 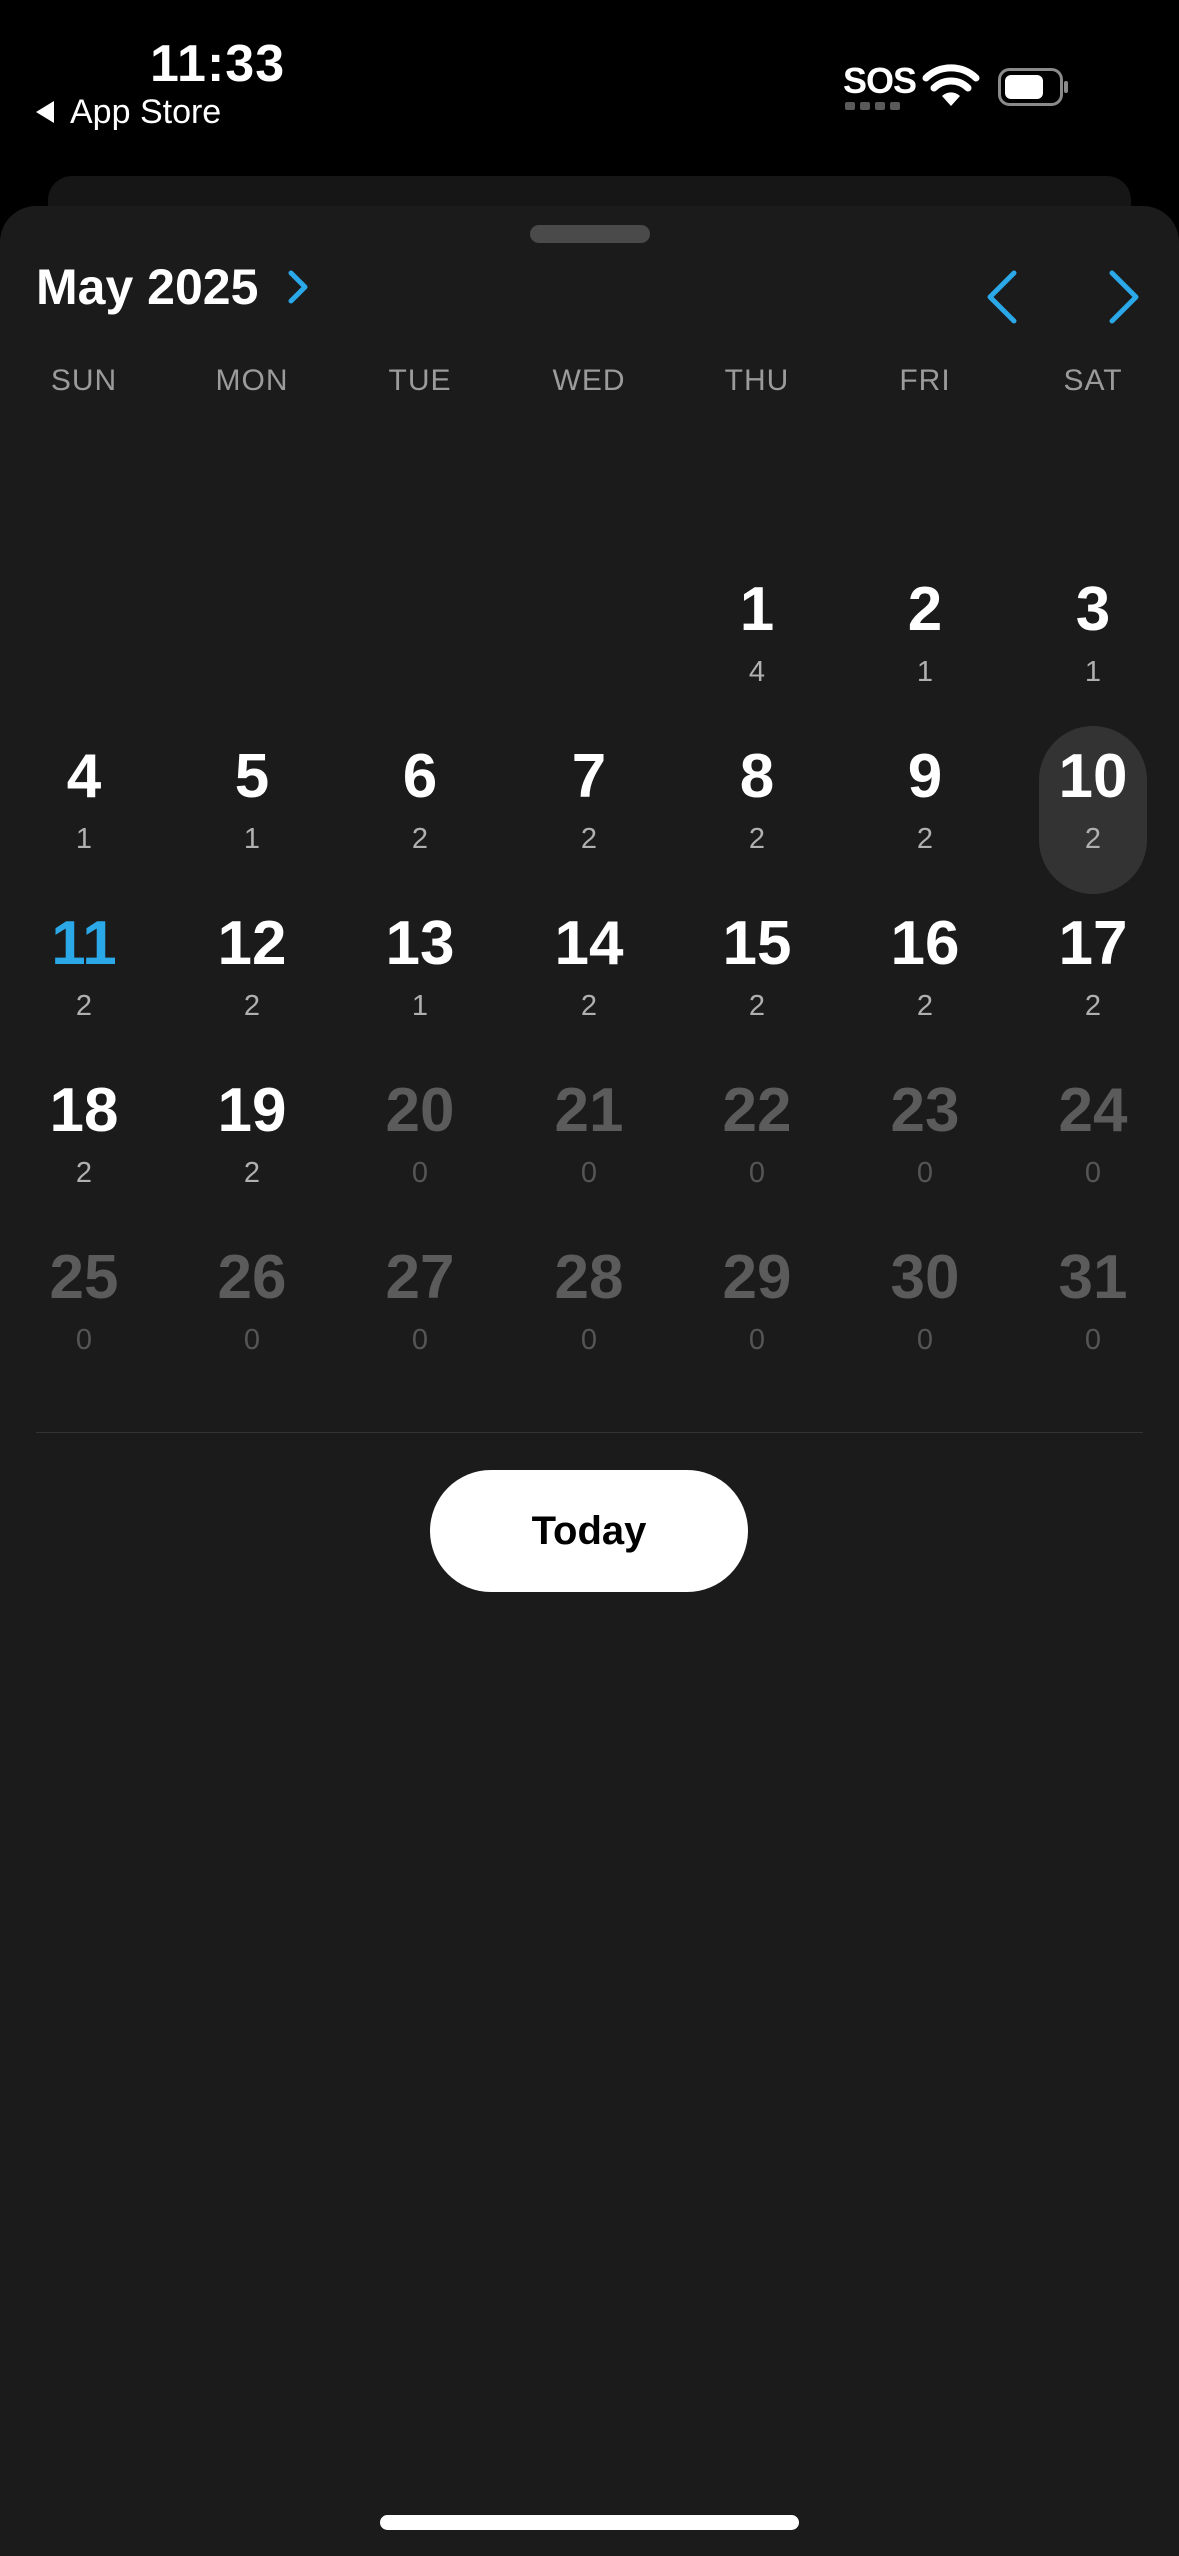 I want to click on day-number: 4, so click(x=84, y=776).